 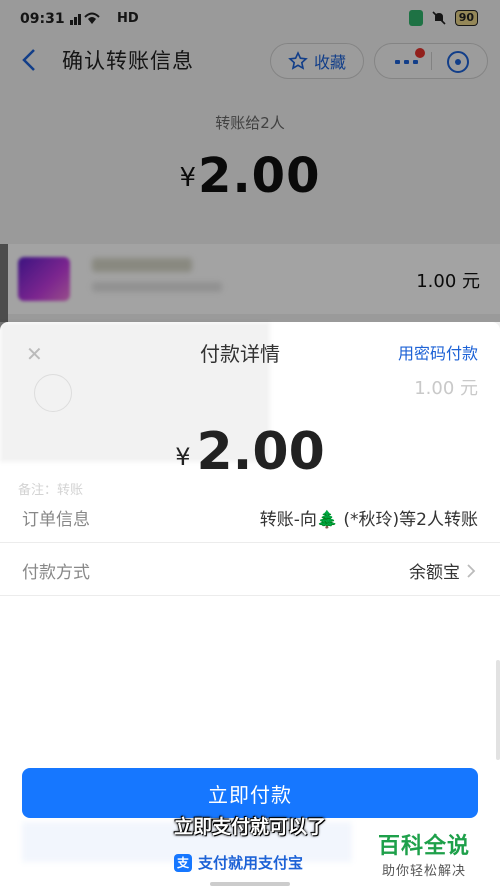 I want to click on mute-bell-icon, so click(x=439, y=18).